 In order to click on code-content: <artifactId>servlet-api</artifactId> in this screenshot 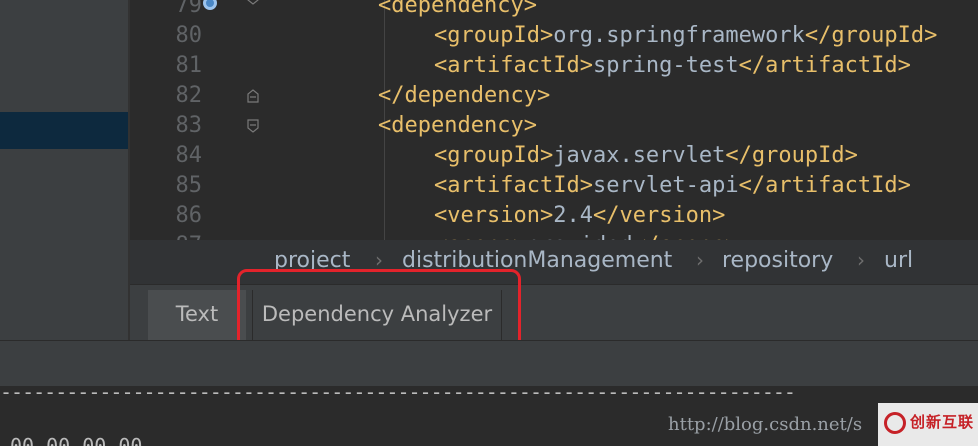, I will do `click(672, 186)`.